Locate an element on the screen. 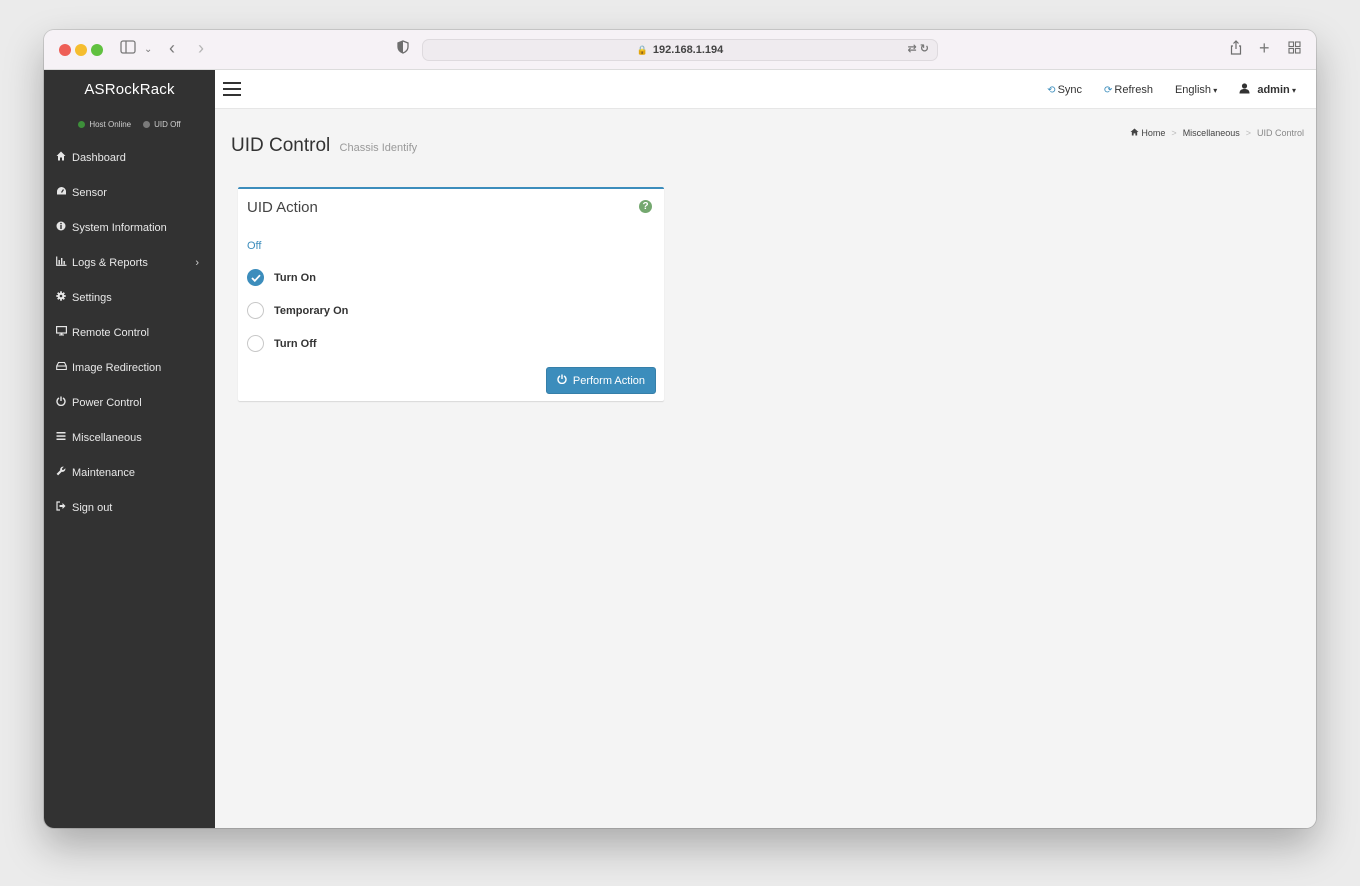  list-icon is located at coordinates (64, 437).